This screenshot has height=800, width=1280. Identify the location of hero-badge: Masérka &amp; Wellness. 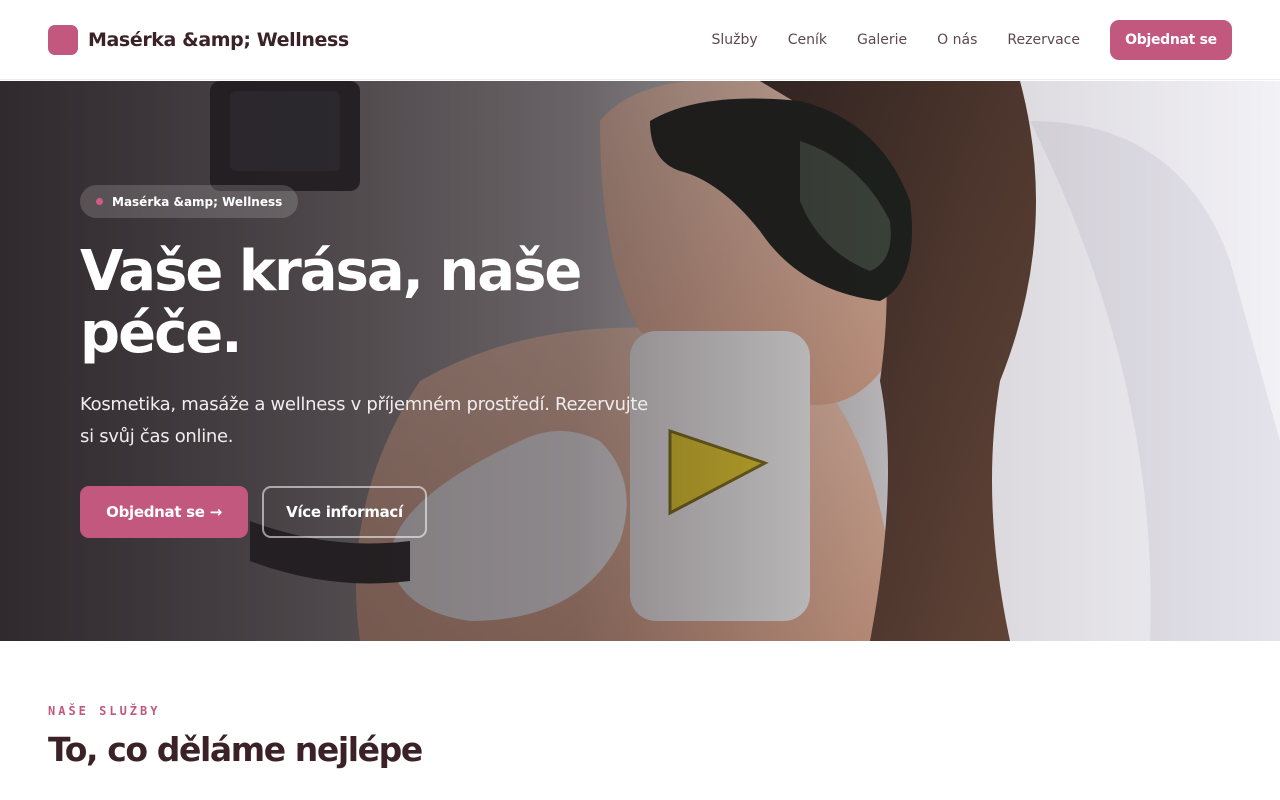
(189, 201).